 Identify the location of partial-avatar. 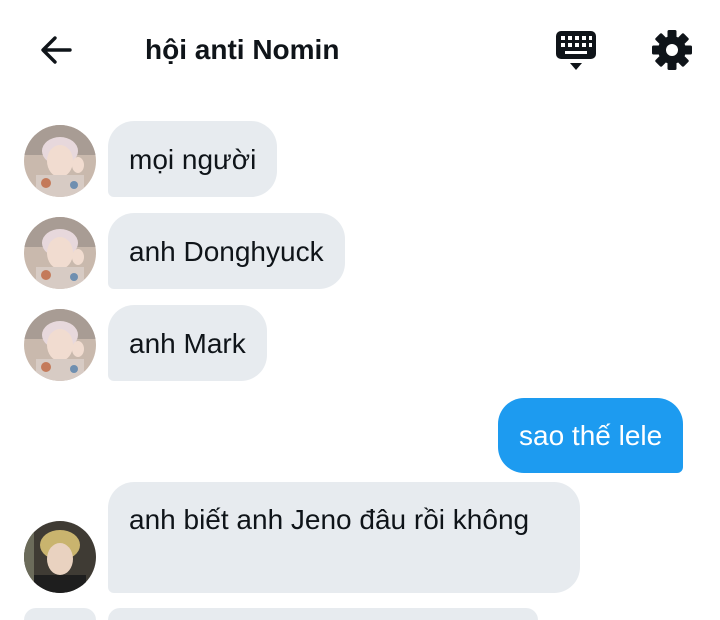
(60, 614).